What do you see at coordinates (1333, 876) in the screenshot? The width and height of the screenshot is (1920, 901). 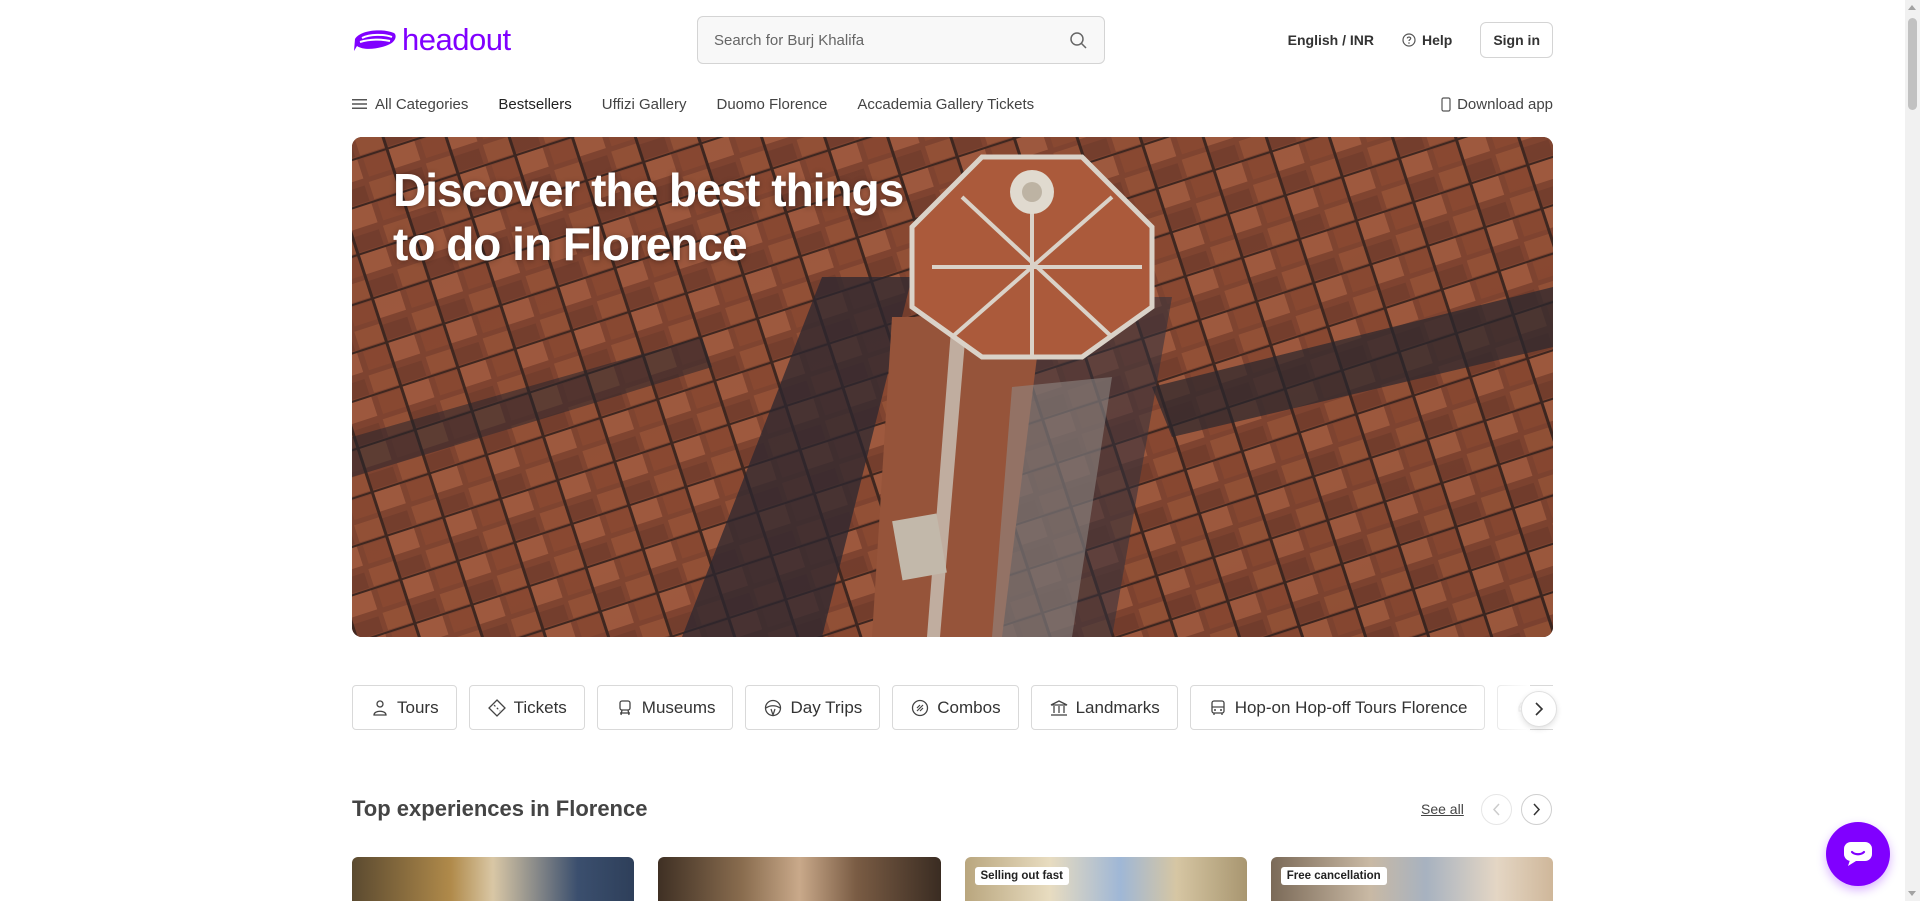 I see `card-badge: Free cancellation` at bounding box center [1333, 876].